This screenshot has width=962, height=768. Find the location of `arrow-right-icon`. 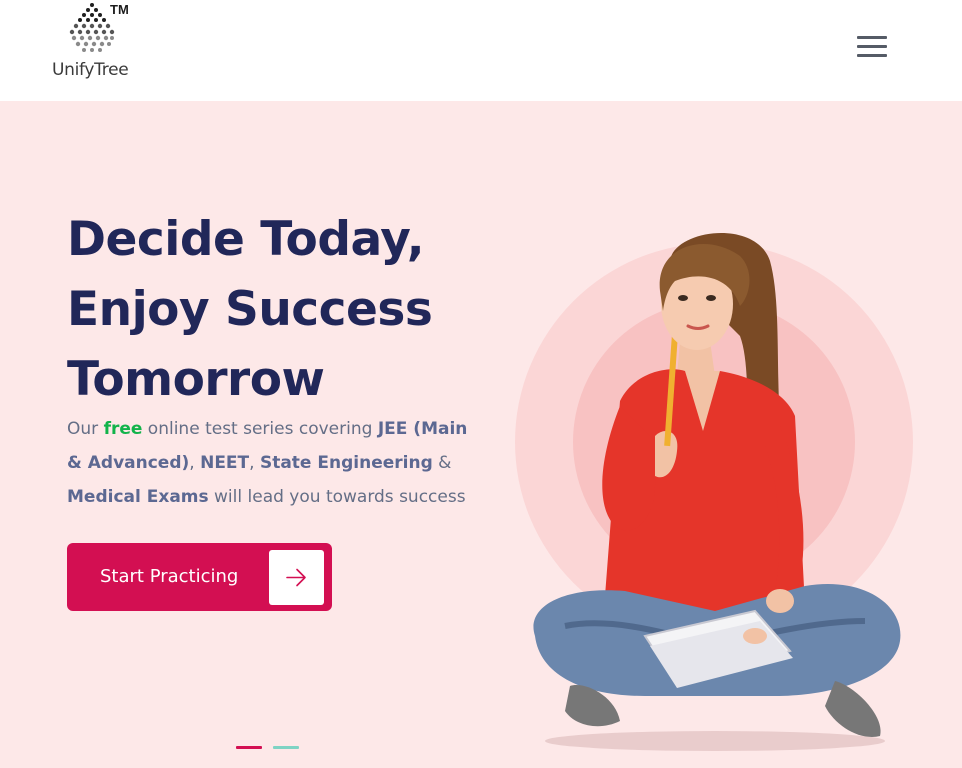

arrow-right-icon is located at coordinates (296, 577).